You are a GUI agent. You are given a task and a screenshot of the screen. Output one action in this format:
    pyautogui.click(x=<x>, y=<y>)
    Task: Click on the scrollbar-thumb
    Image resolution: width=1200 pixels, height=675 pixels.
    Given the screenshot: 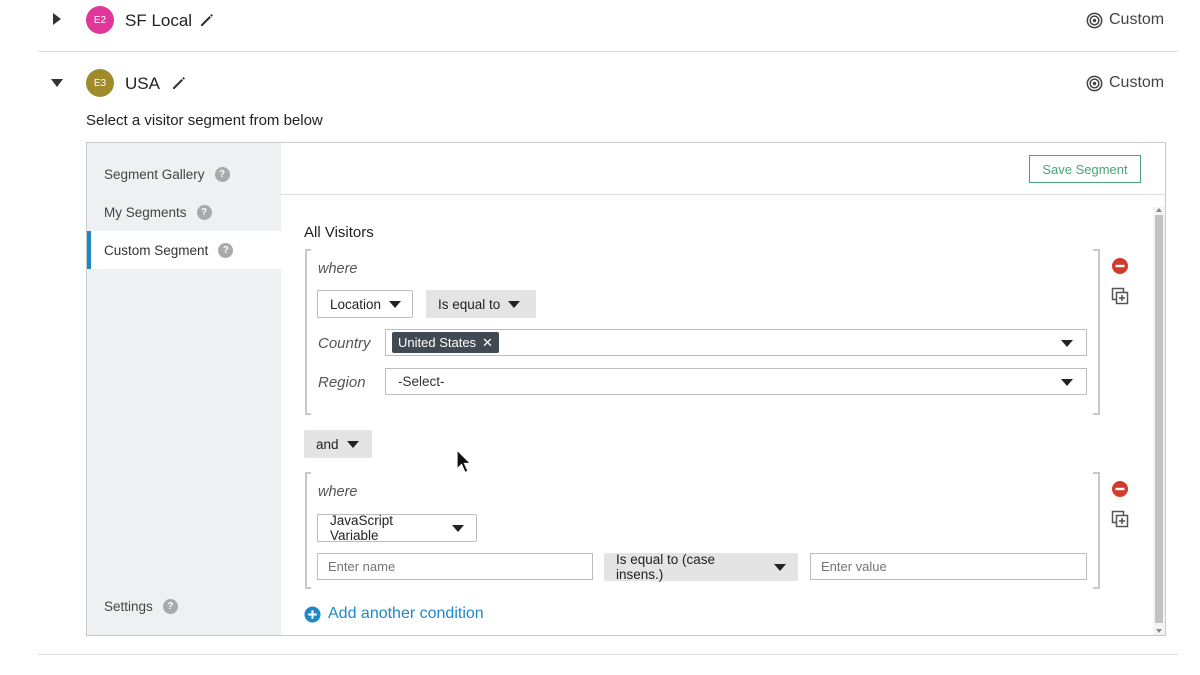 What is the action you would take?
    pyautogui.click(x=1159, y=419)
    